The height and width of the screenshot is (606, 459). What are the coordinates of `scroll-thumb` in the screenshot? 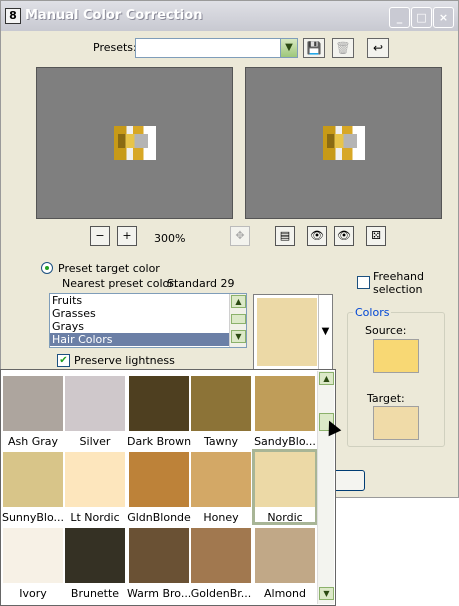 It's located at (238, 319).